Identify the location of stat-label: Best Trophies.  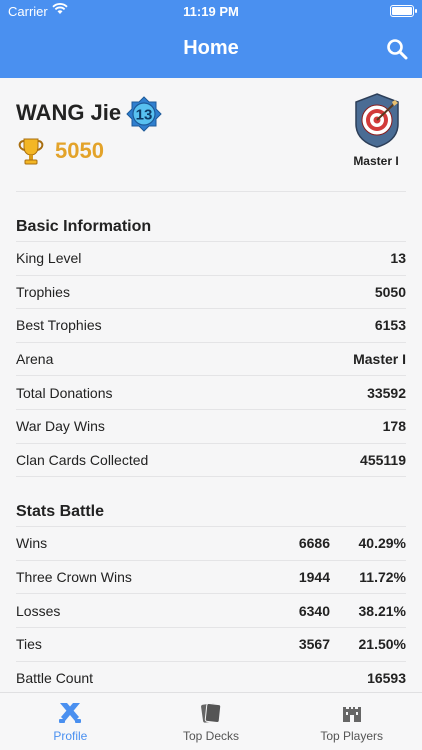
(59, 325).